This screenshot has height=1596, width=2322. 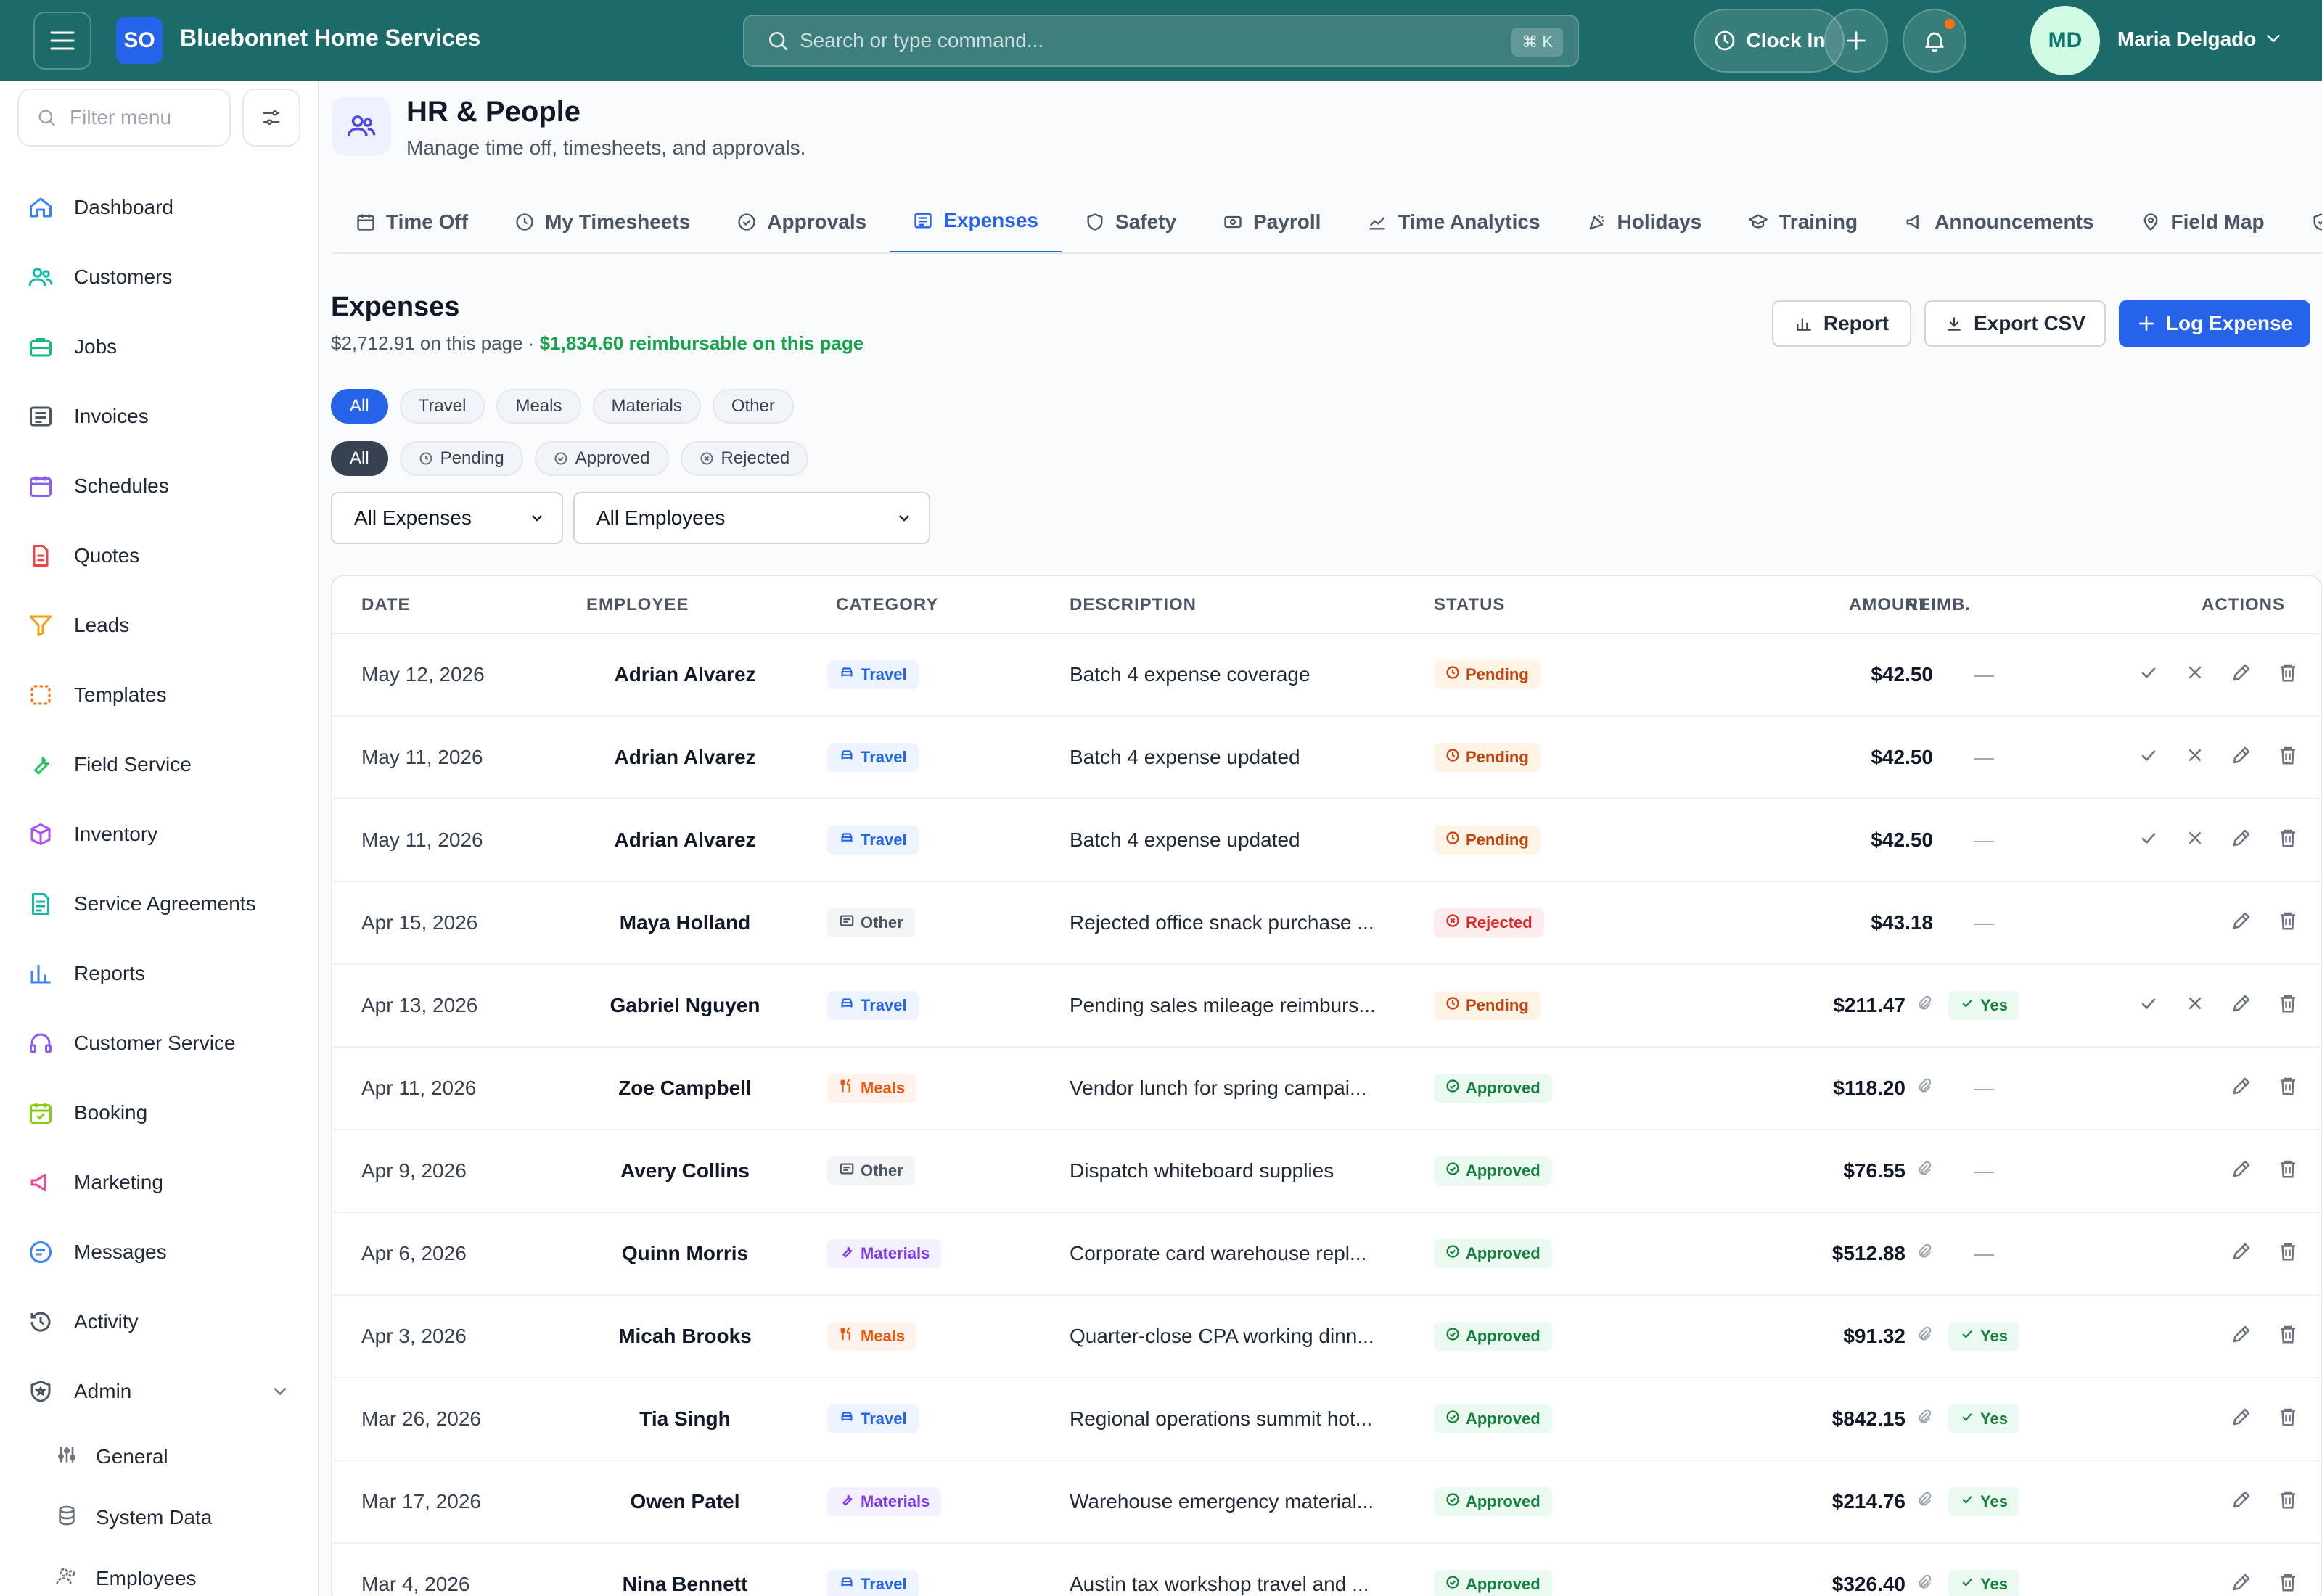 What do you see at coordinates (159, 834) in the screenshot?
I see `sidebar-item-inventory: Inventory` at bounding box center [159, 834].